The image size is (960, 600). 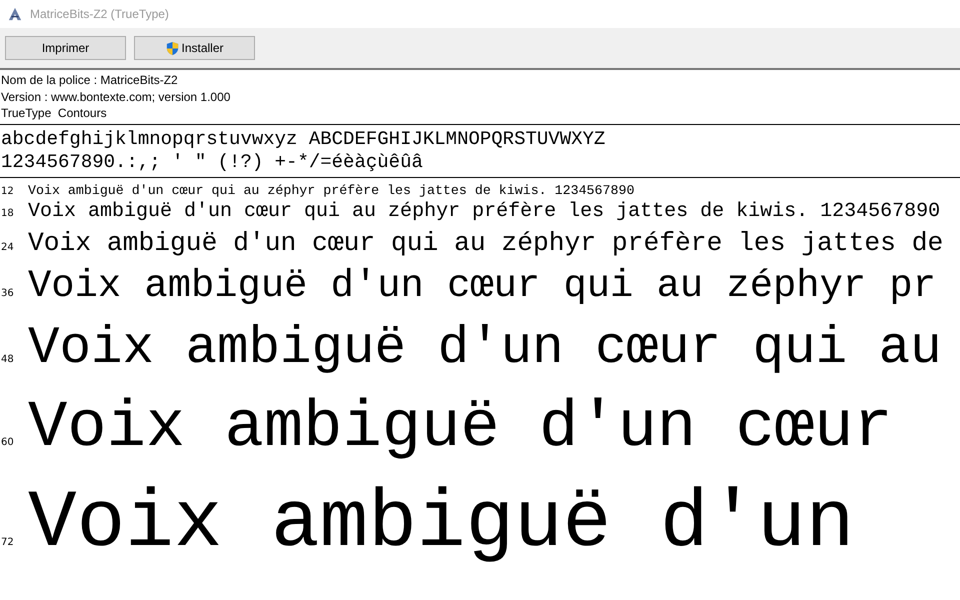 I want to click on font-info-text: TrueType Contours, so click(x=54, y=113).